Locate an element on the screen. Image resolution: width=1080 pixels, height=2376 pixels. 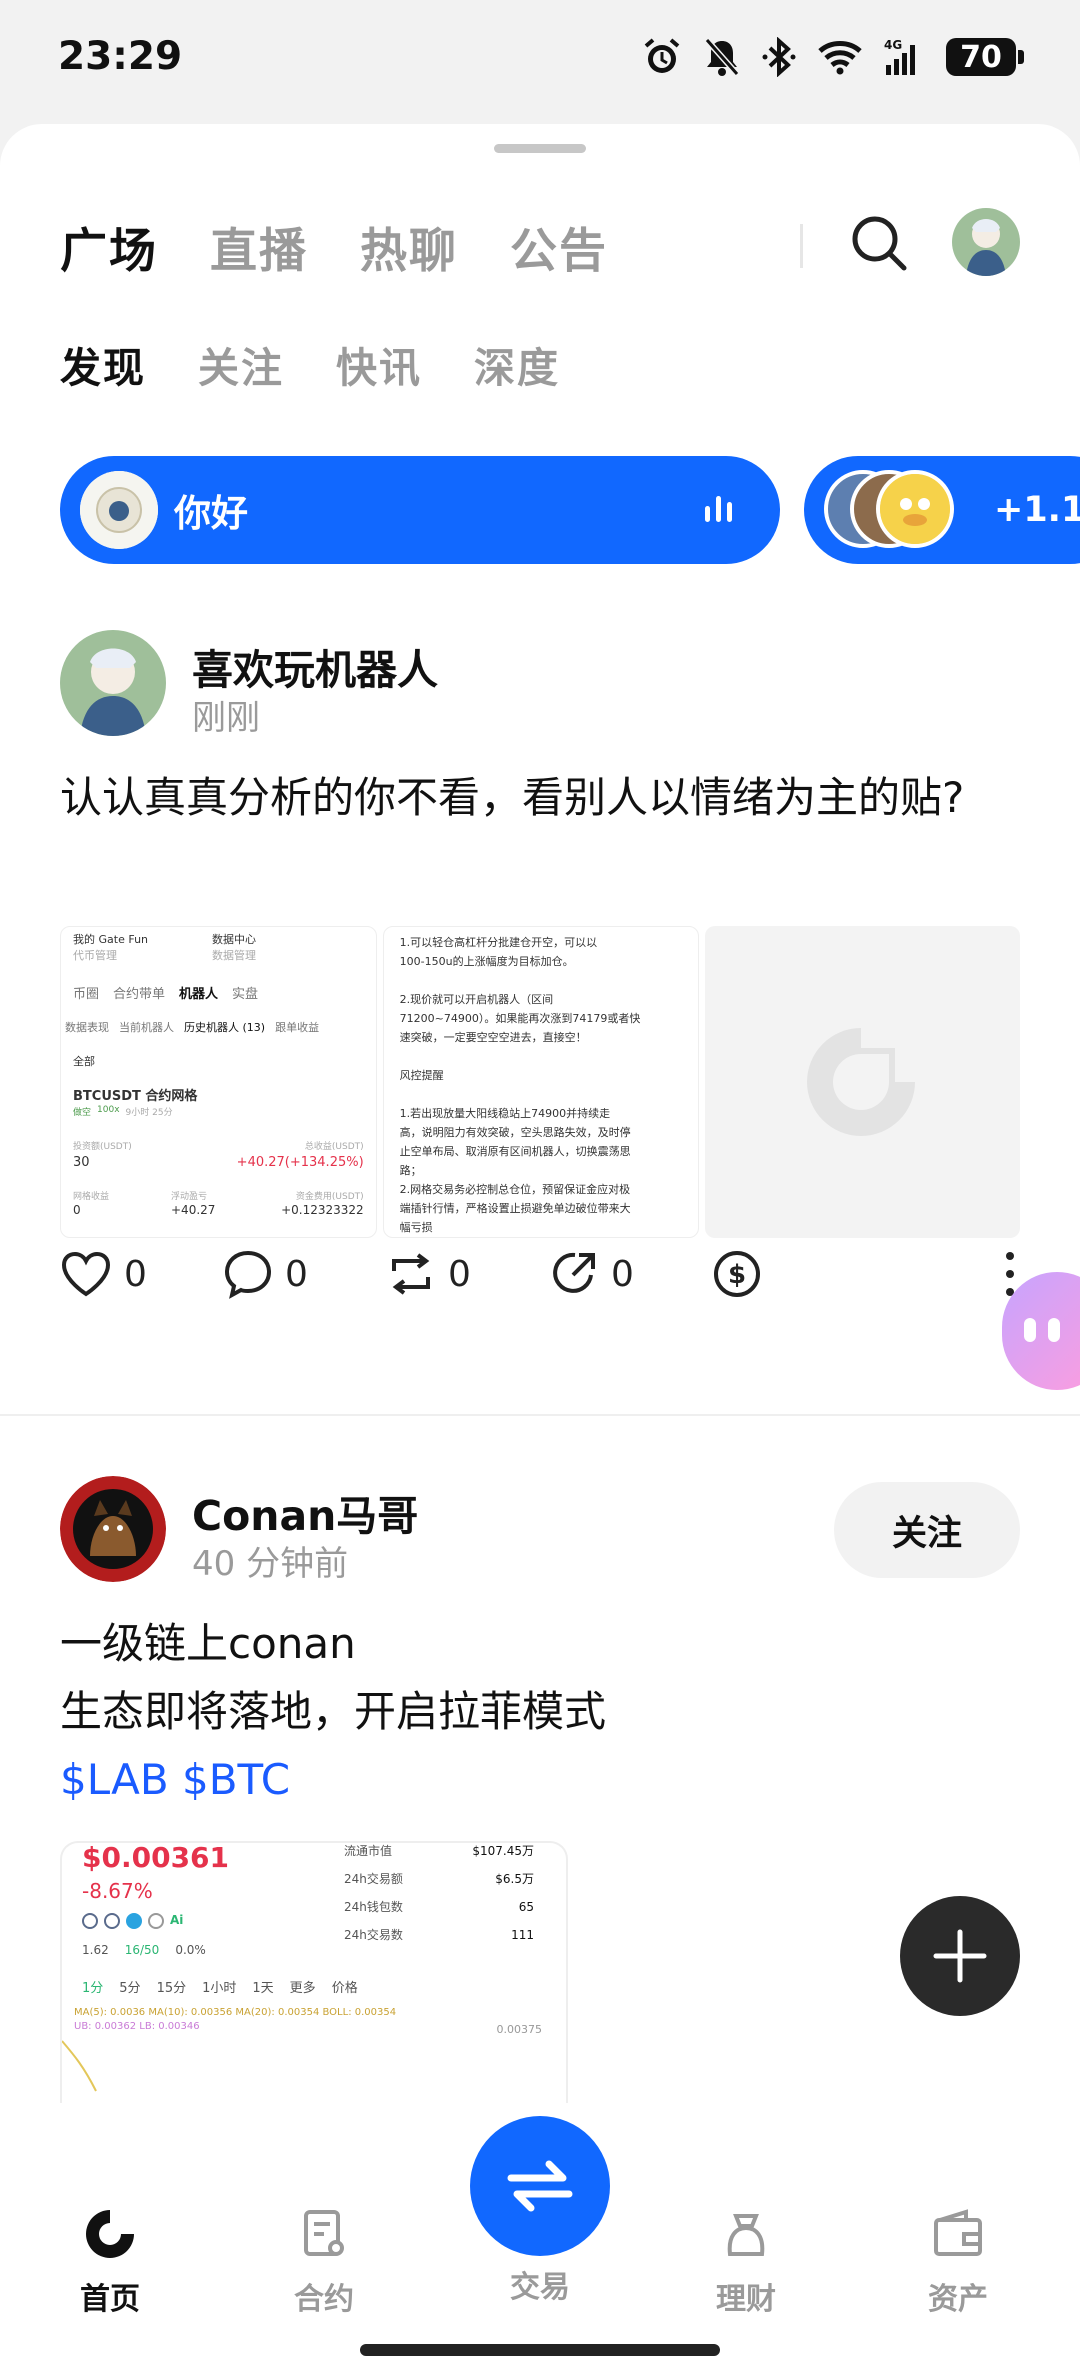
chart-interval: 1小时 is located at coordinates (219, 1988).